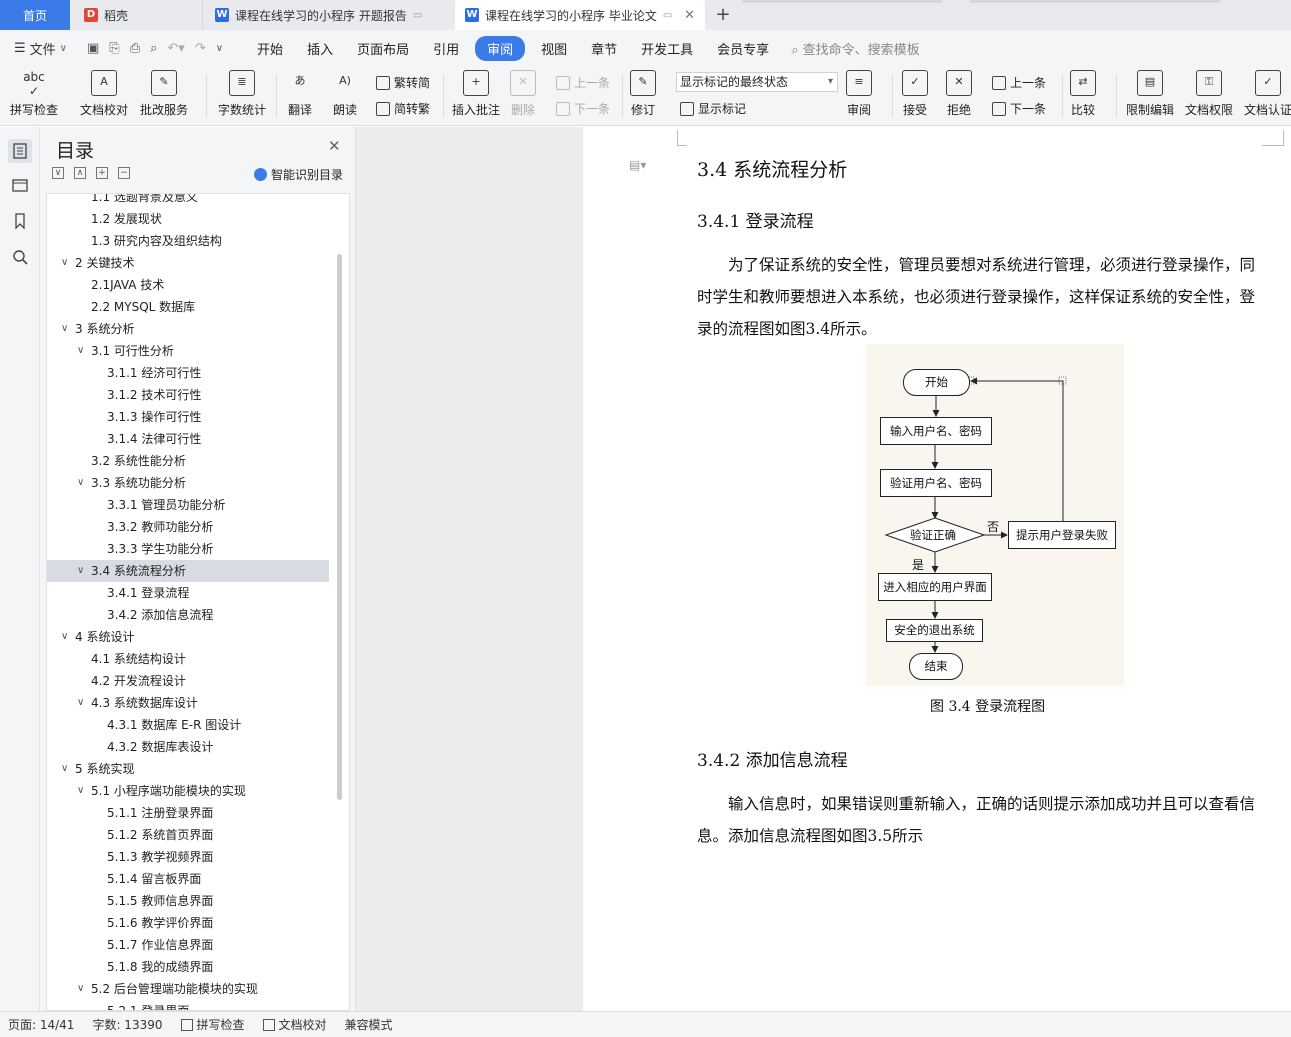  Describe the element at coordinates (188, 219) in the screenshot. I see `toc-item: 1.2 发展现状` at that location.